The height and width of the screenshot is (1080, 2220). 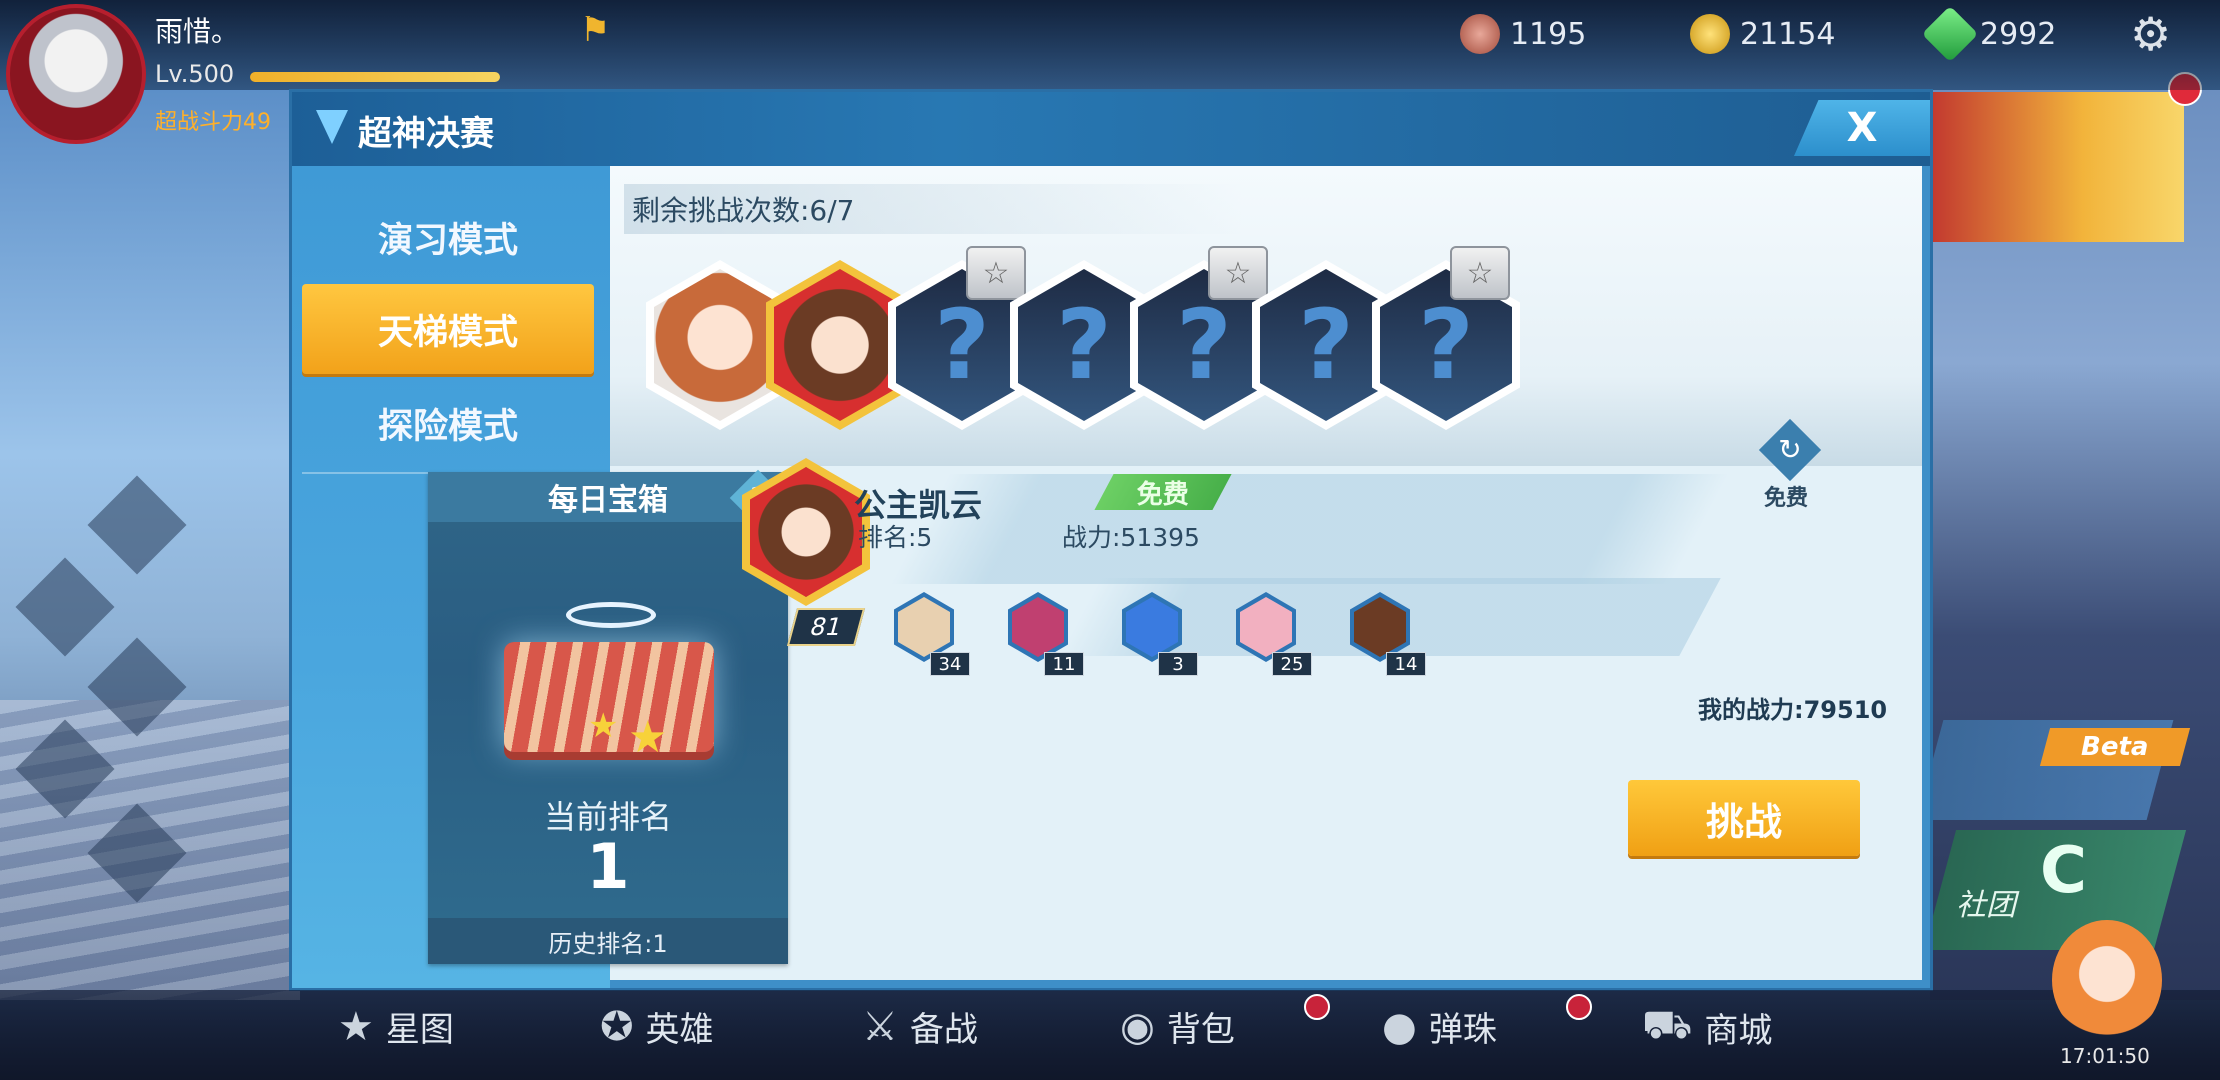 I want to click on nav-star-map: ★ 星图, so click(x=396, y=1026).